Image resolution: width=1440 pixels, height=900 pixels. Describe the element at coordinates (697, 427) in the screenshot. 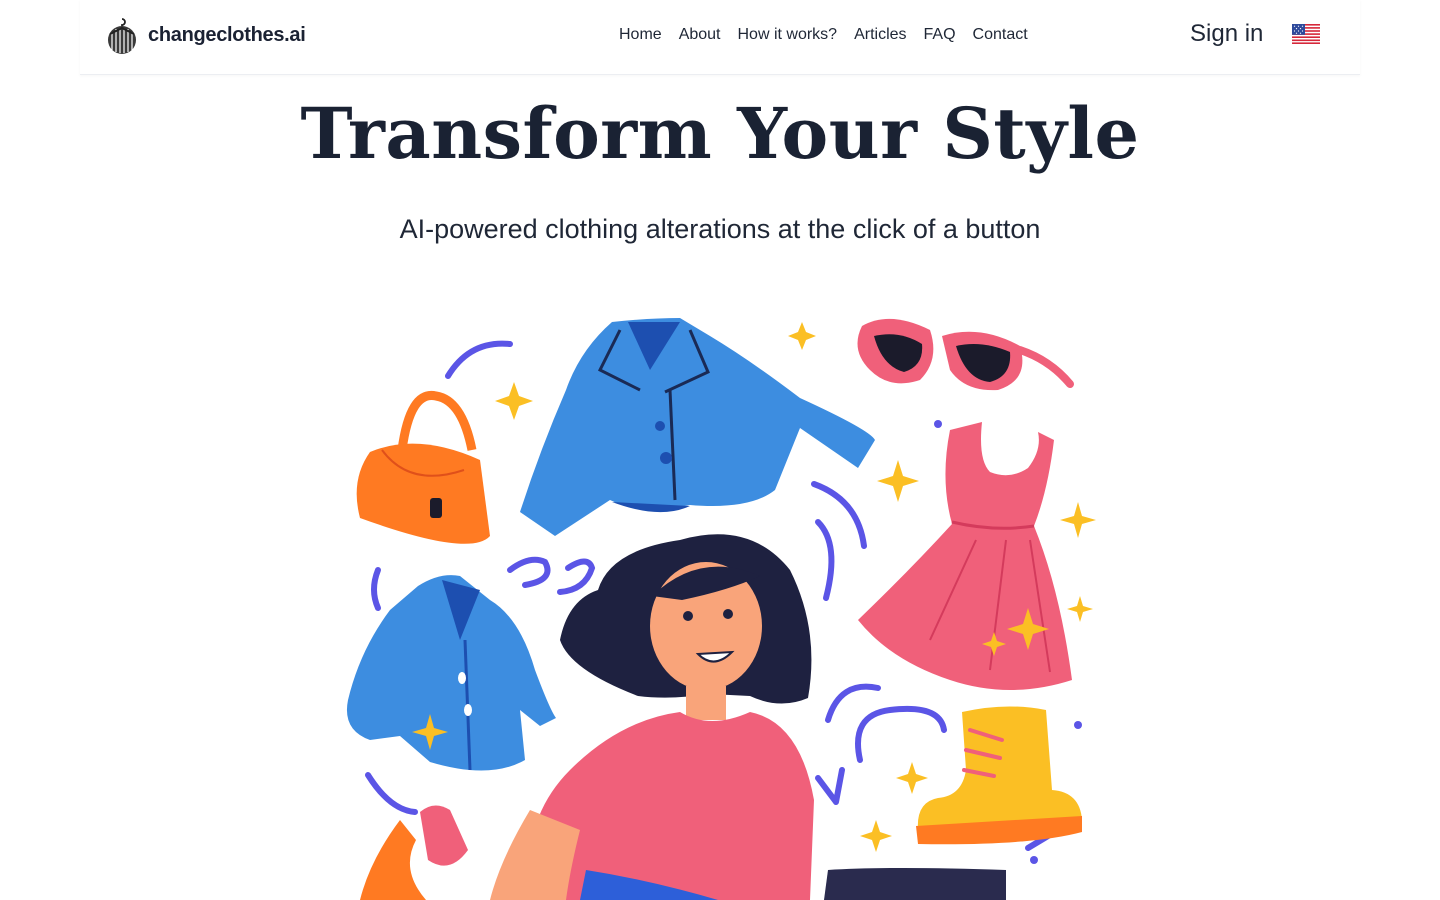

I see `blue-jacket-image` at that location.